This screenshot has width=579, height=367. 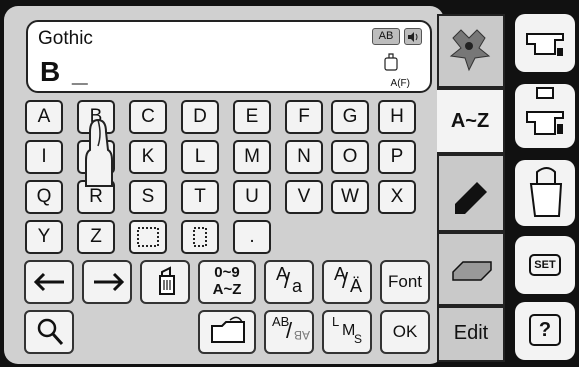 What do you see at coordinates (358, 339) in the screenshot?
I see `lms-s: S` at bounding box center [358, 339].